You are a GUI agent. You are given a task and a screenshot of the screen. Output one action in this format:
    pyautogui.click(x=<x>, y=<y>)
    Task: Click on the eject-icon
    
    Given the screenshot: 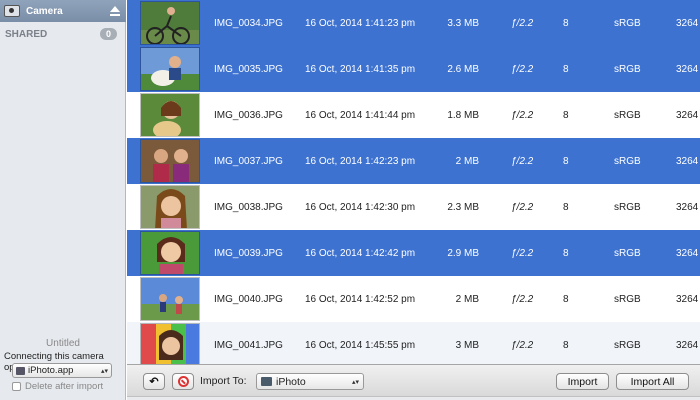 What is the action you would take?
    pyautogui.click(x=115, y=11)
    